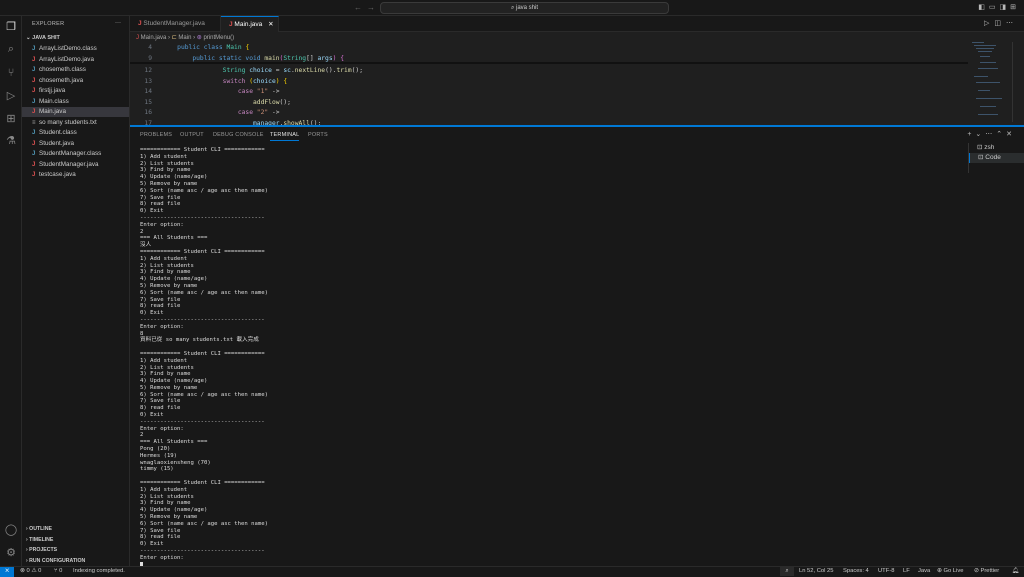 Image resolution: width=1024 pixels, height=577 pixels. Describe the element at coordinates (167, 496) in the screenshot. I see `terminal-line: 2) List students` at that location.